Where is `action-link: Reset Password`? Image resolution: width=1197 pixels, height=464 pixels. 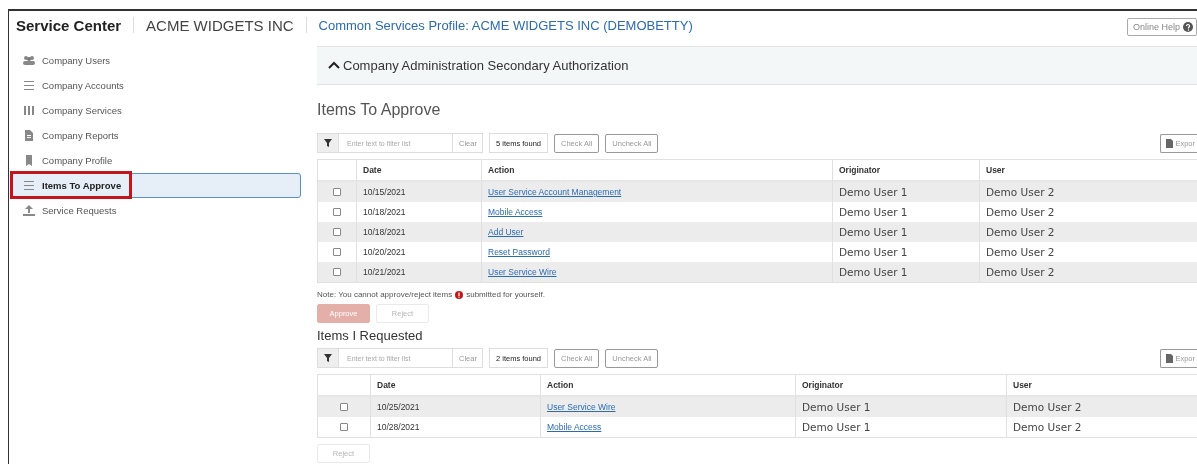
action-link: Reset Password is located at coordinates (519, 252).